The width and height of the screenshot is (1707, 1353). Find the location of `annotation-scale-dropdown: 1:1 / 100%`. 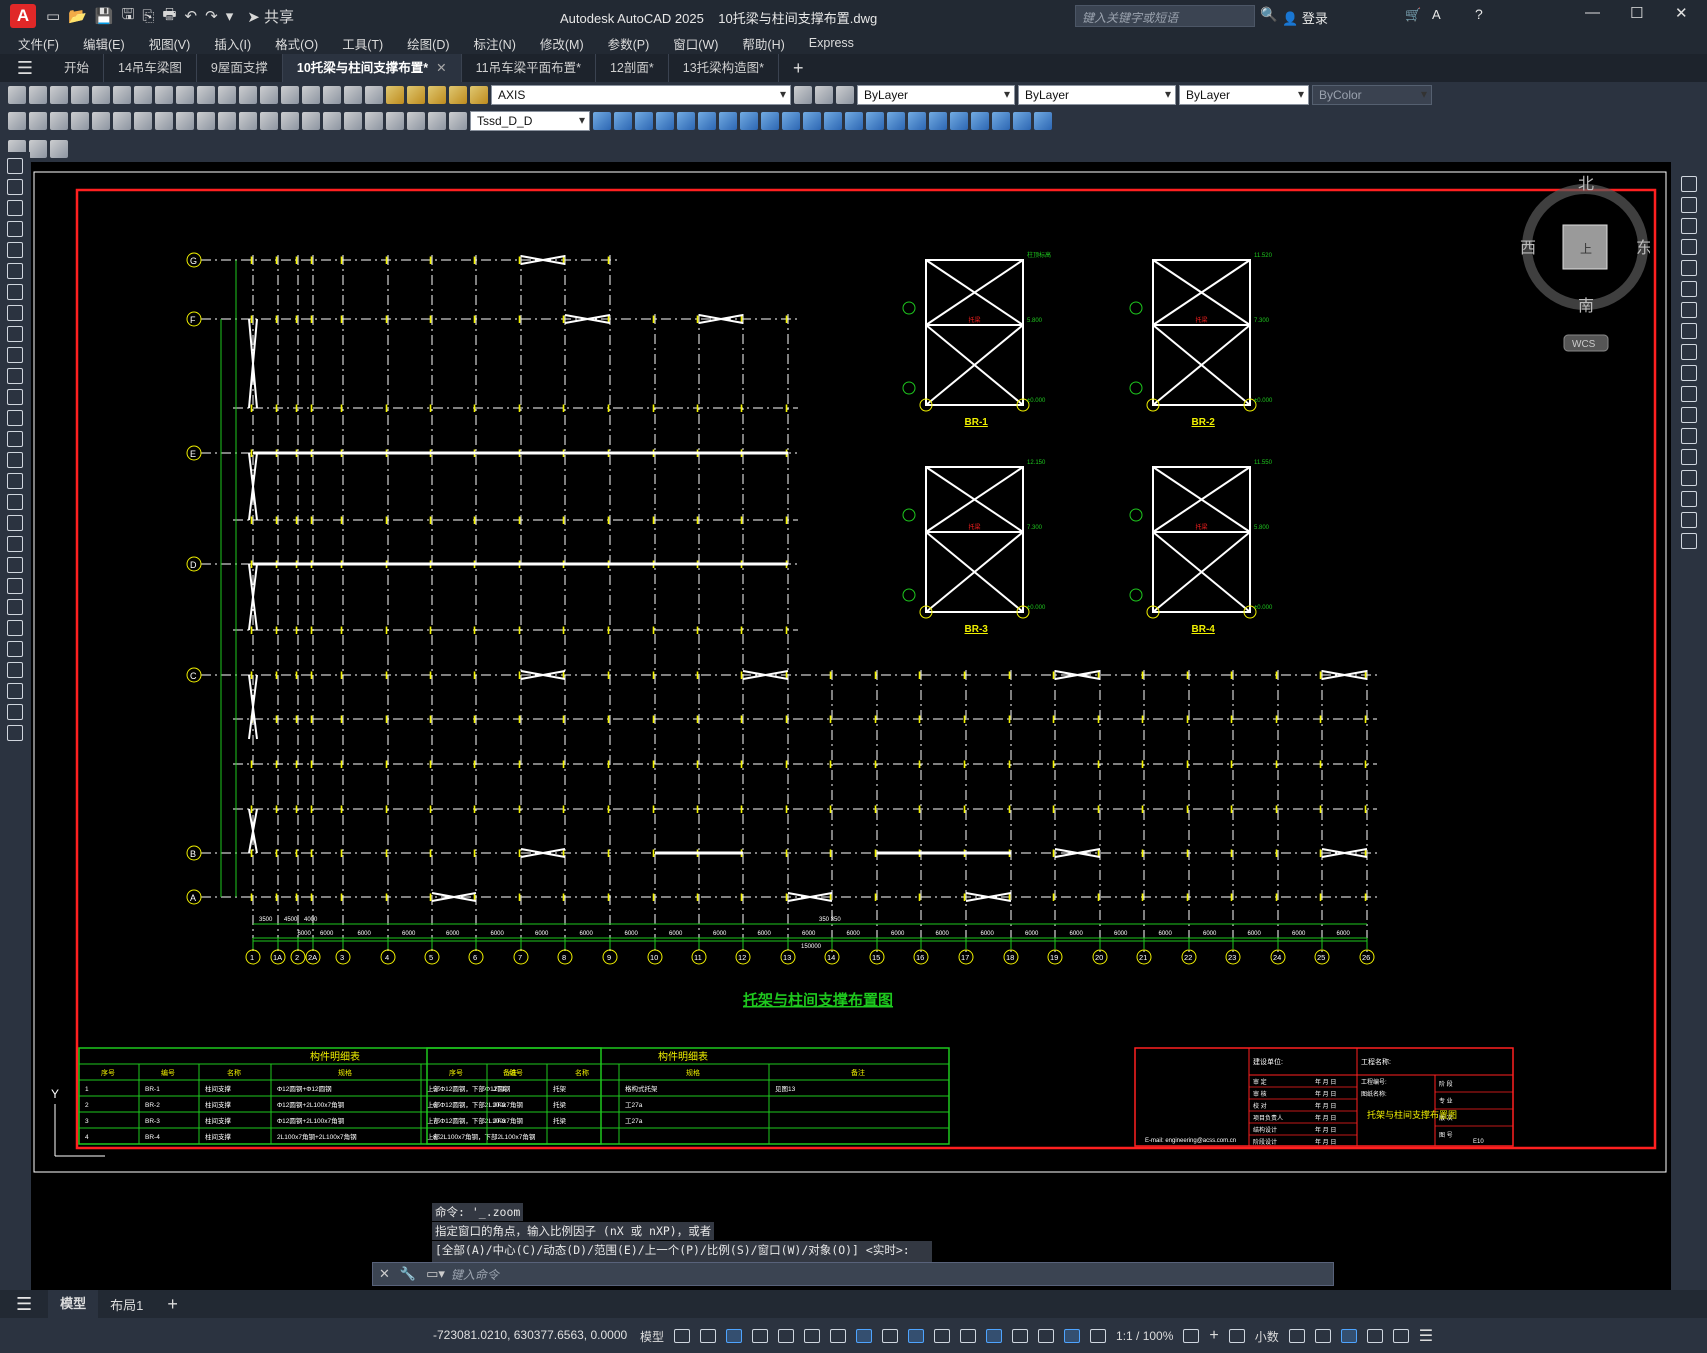

annotation-scale-dropdown: 1:1 / 100% is located at coordinates (1144, 1336).